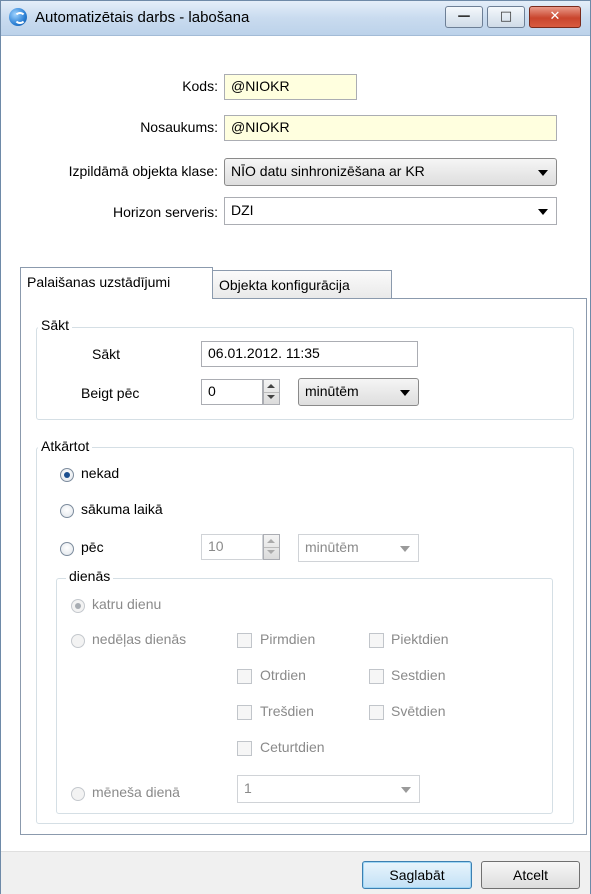 The width and height of the screenshot is (591, 894). What do you see at coordinates (67, 475) in the screenshot?
I see `radio-nekad` at bounding box center [67, 475].